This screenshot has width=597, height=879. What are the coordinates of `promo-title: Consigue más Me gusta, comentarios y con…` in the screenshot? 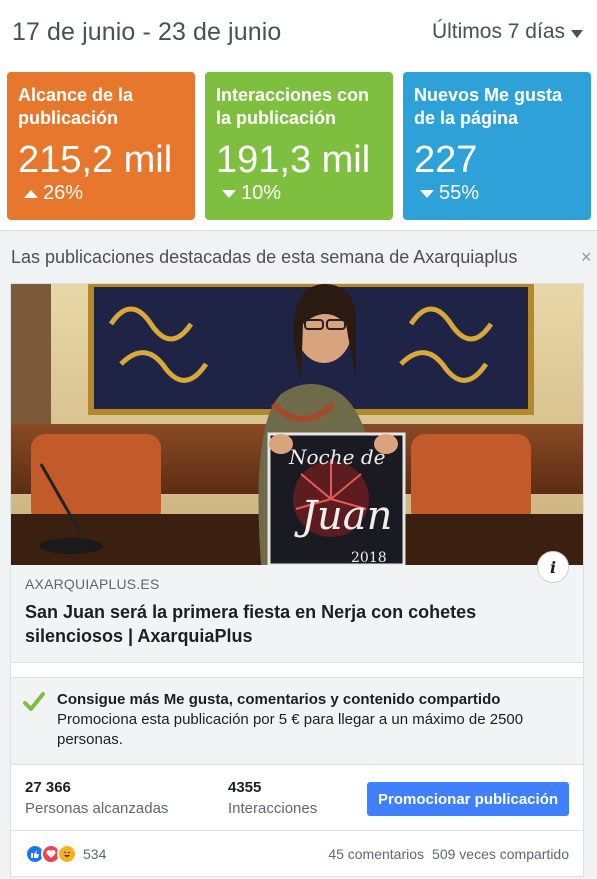 It's located at (279, 699).